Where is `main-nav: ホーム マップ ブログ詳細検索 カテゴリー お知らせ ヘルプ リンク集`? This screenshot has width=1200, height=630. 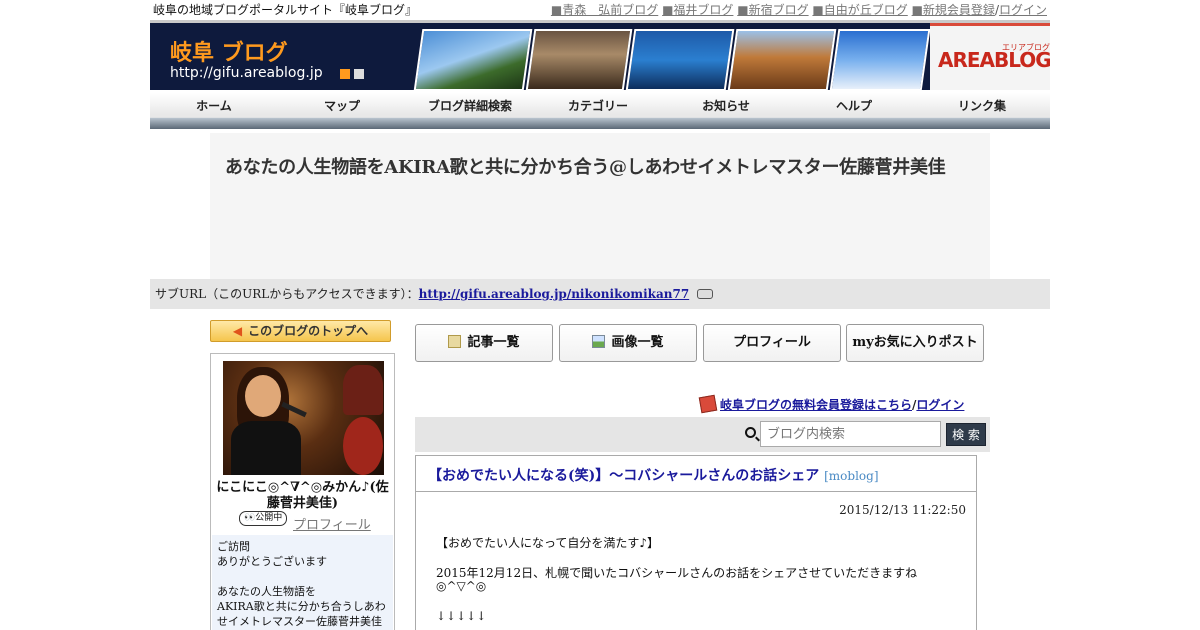
main-nav: ホーム マップ ブログ詳細検索 カテゴリー お知らせ ヘルプ リンク集 is located at coordinates (600, 111).